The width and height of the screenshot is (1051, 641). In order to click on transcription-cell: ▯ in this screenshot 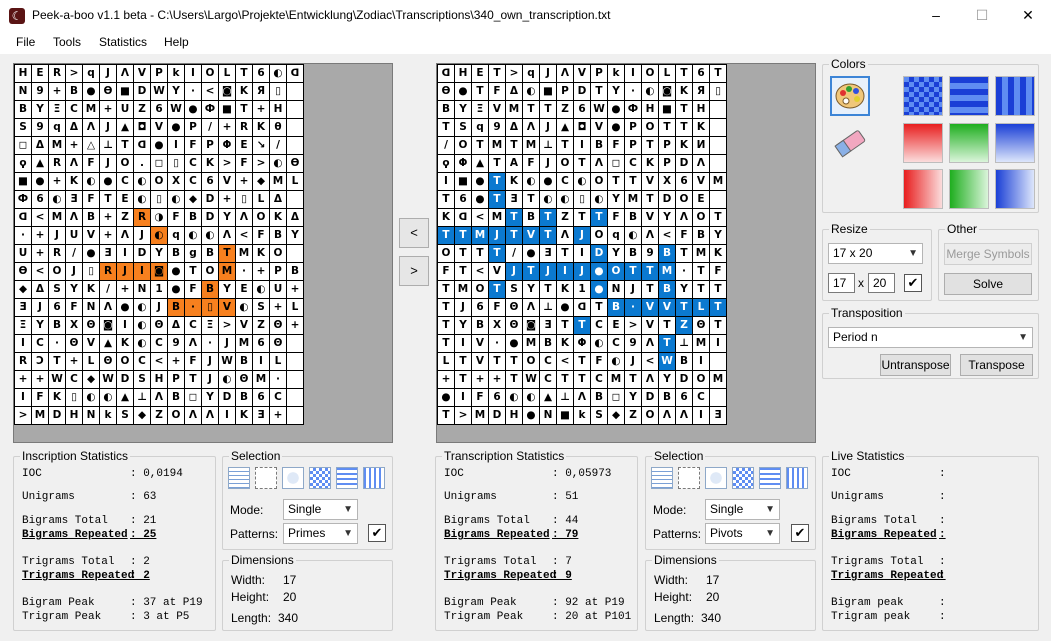, I will do `click(582, 199)`.